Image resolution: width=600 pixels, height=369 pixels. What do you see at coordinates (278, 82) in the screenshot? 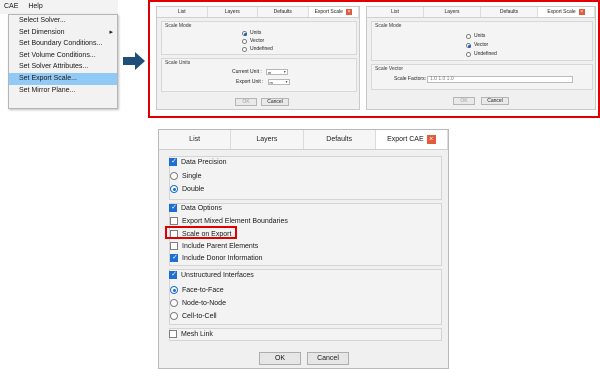
I see `export-unit-select: m` at bounding box center [278, 82].